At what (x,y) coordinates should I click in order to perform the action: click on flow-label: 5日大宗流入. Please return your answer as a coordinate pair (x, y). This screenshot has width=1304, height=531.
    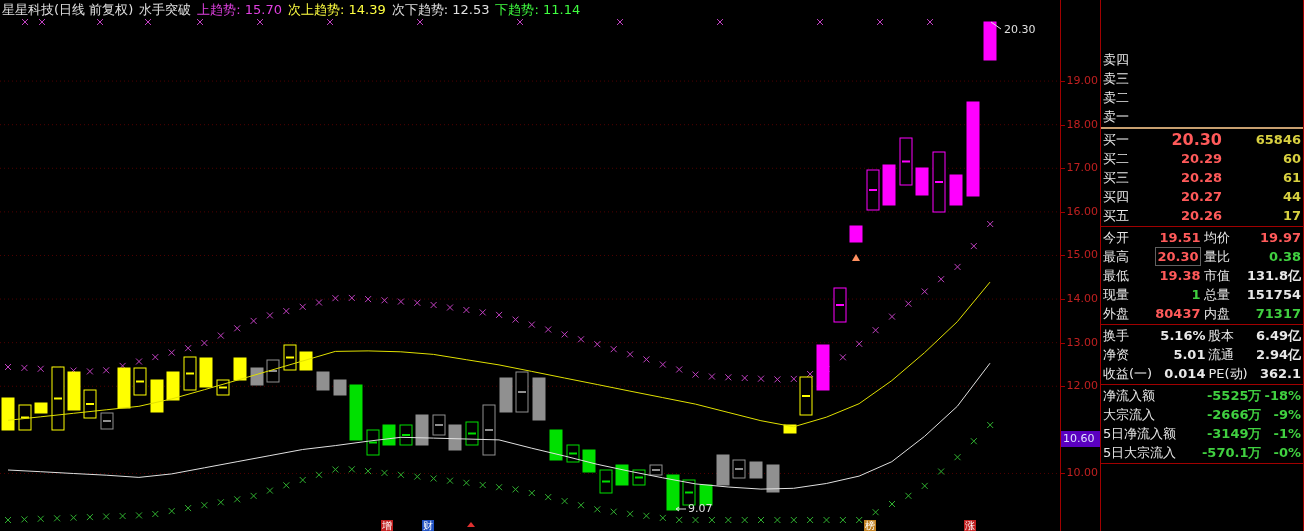
    Looking at the image, I should click on (1140, 453).